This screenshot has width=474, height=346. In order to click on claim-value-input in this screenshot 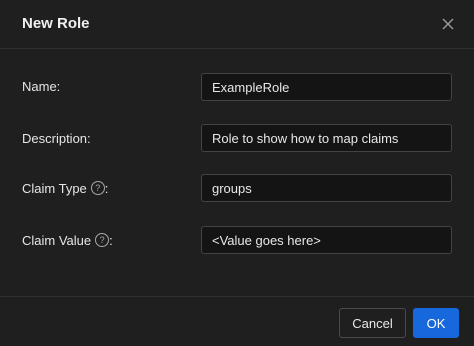, I will do `click(326, 240)`.